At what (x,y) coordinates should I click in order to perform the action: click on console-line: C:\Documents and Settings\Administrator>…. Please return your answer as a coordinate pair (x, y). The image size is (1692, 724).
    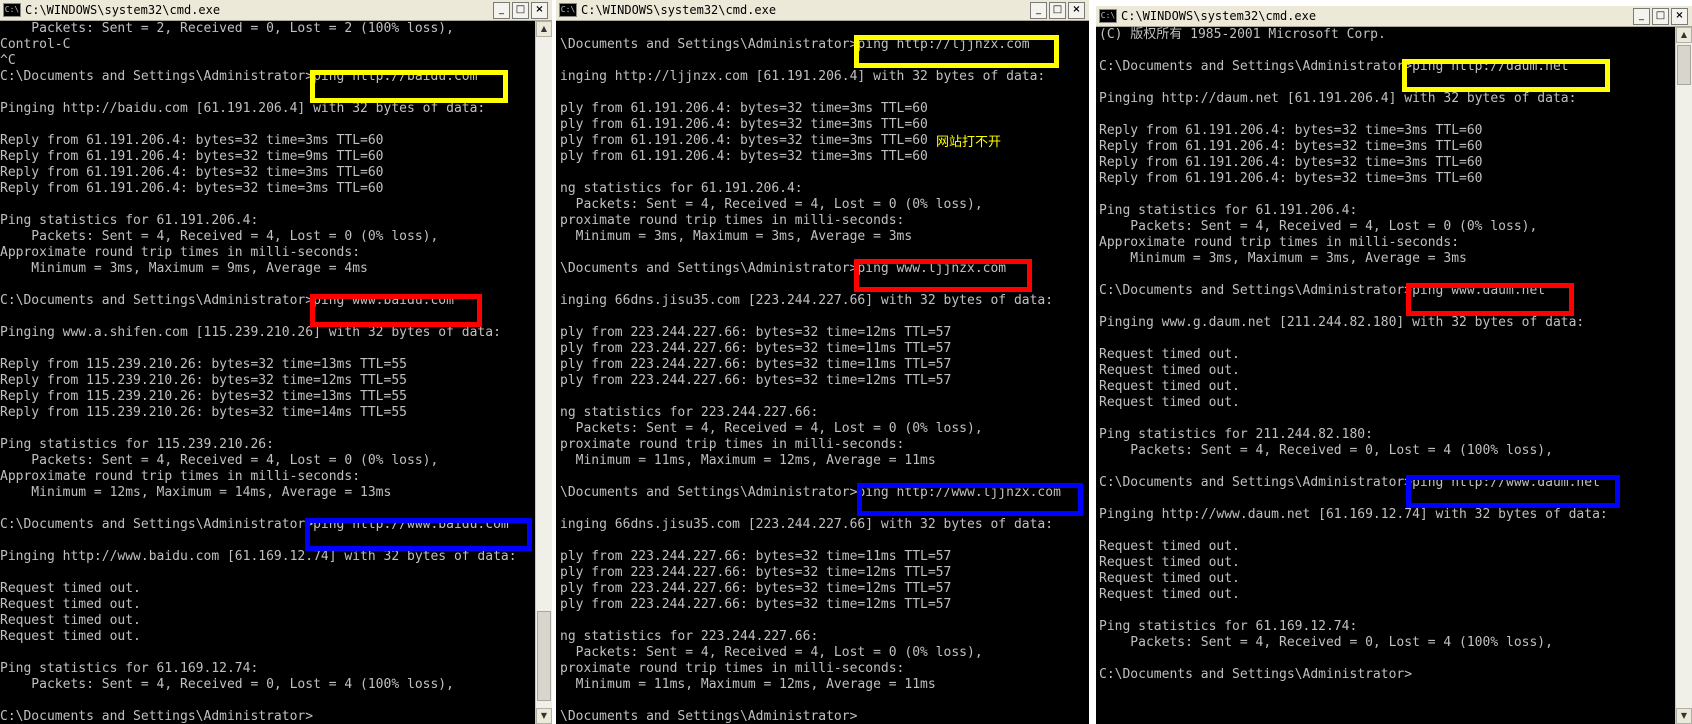
    Looking at the image, I should click on (1322, 290).